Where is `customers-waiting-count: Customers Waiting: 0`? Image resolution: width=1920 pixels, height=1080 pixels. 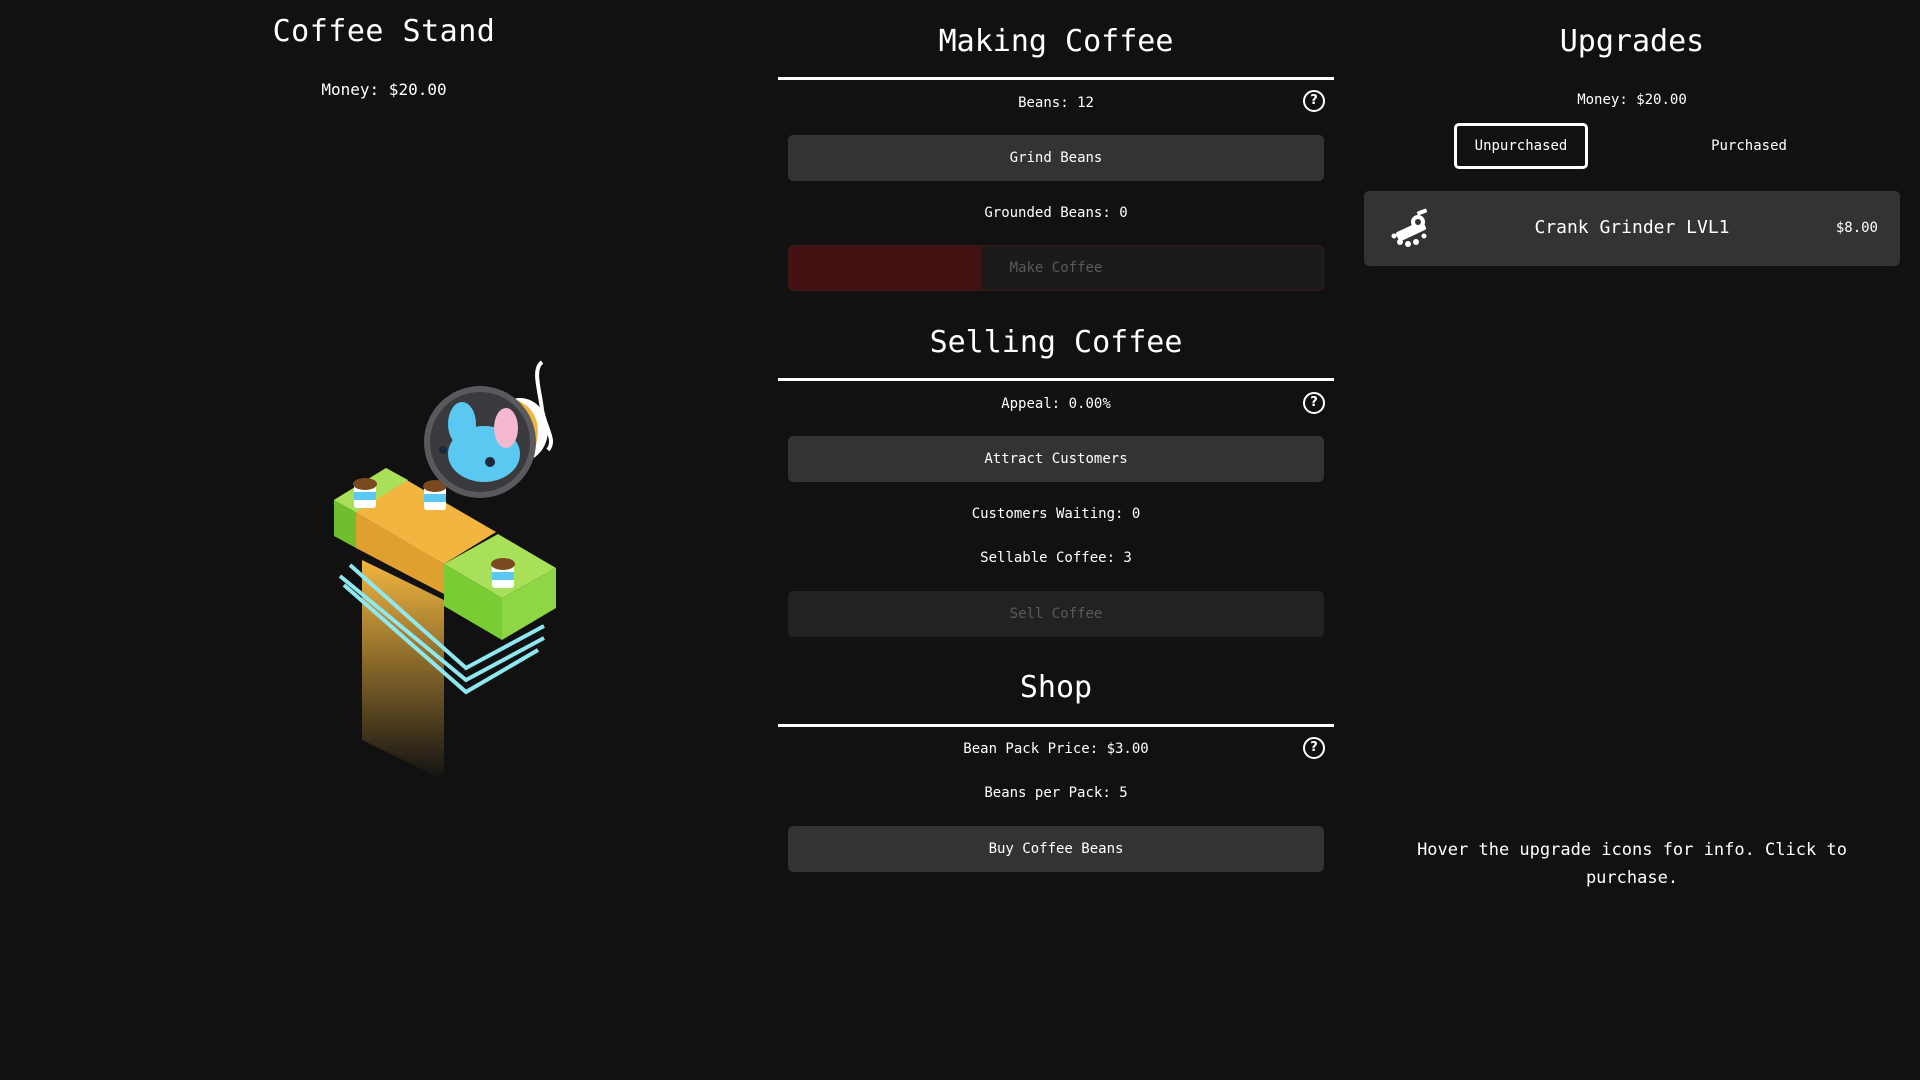
customers-waiting-count: Customers Waiting: 0 is located at coordinates (1056, 514).